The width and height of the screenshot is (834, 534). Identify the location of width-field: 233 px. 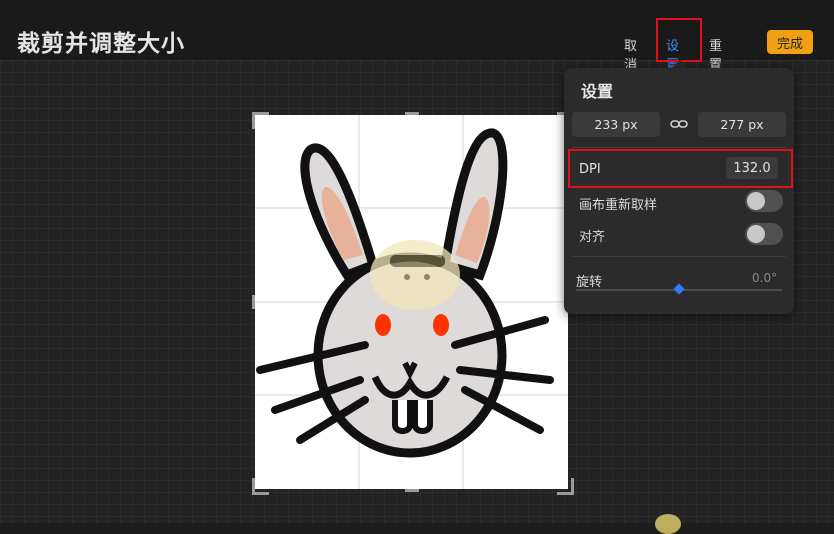
(616, 124).